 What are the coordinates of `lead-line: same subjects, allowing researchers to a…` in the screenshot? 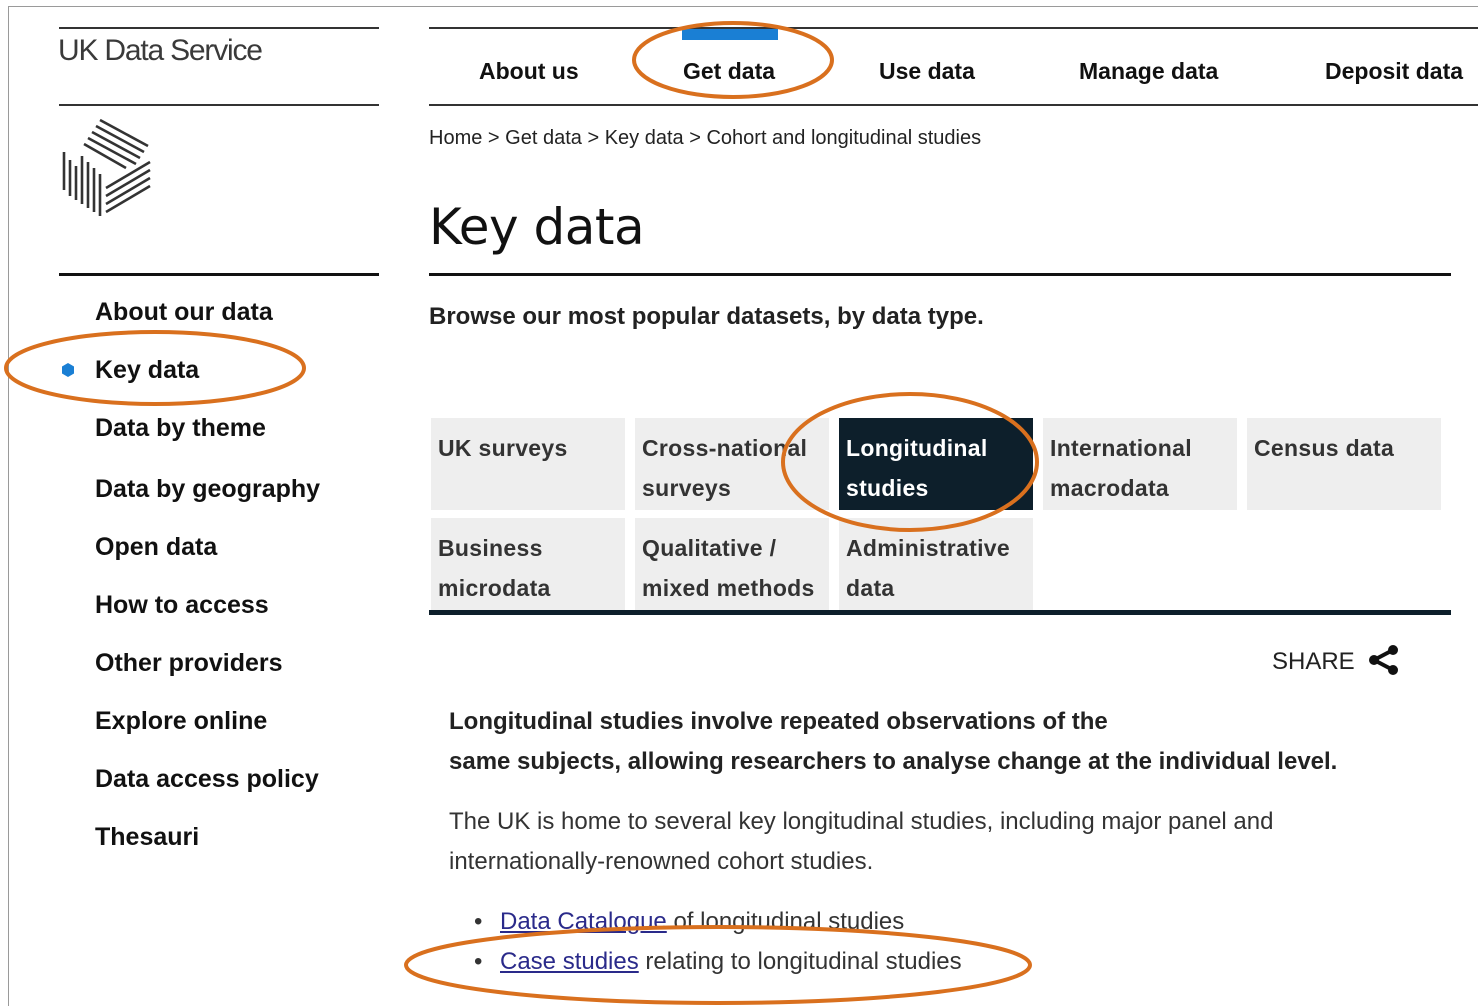 It's located at (893, 761).